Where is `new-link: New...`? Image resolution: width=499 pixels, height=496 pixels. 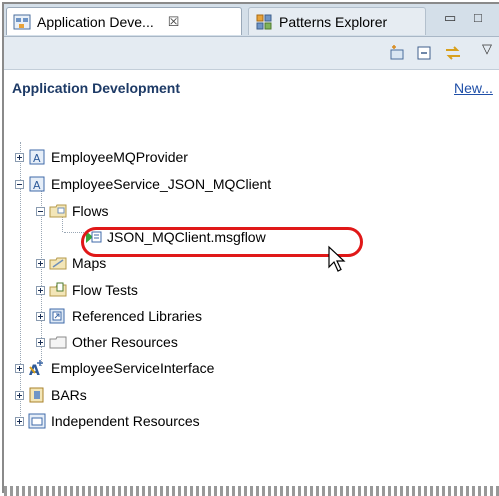
new-link: New... is located at coordinates (473, 88).